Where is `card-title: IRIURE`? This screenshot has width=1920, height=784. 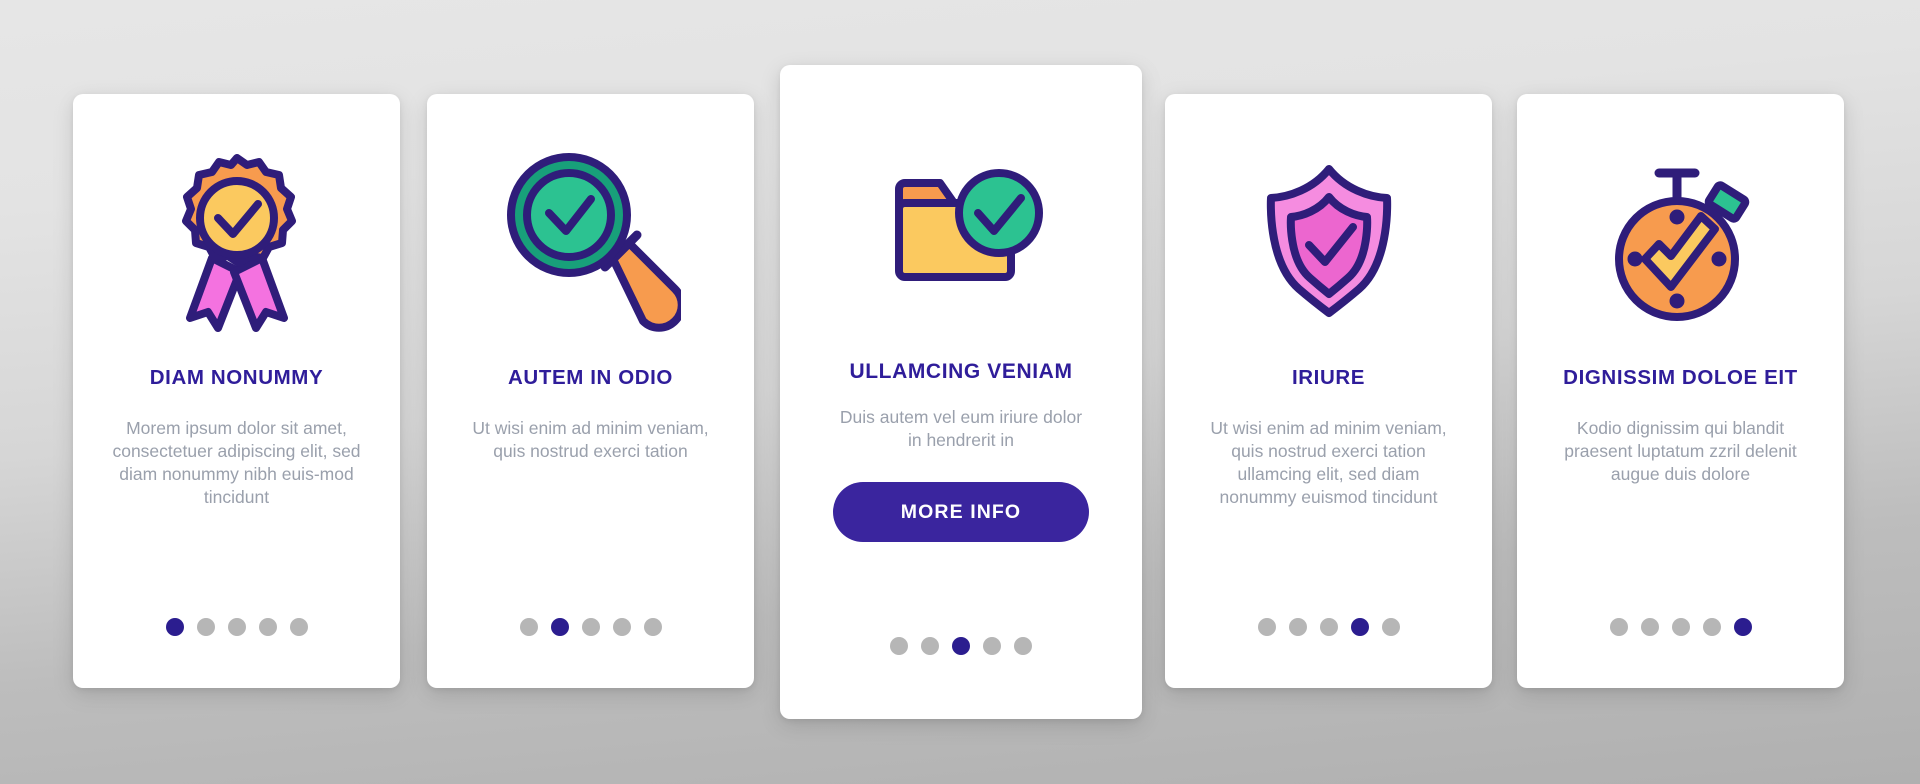
card-title: IRIURE is located at coordinates (1328, 377).